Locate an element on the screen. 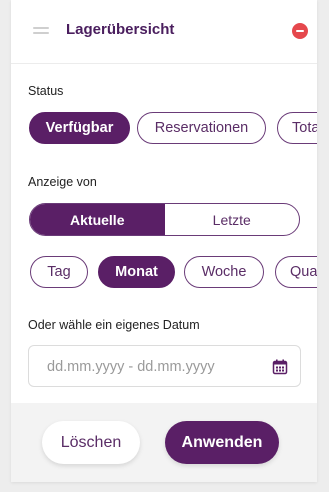  segment-aktuelle: Aktuelle is located at coordinates (97, 219).